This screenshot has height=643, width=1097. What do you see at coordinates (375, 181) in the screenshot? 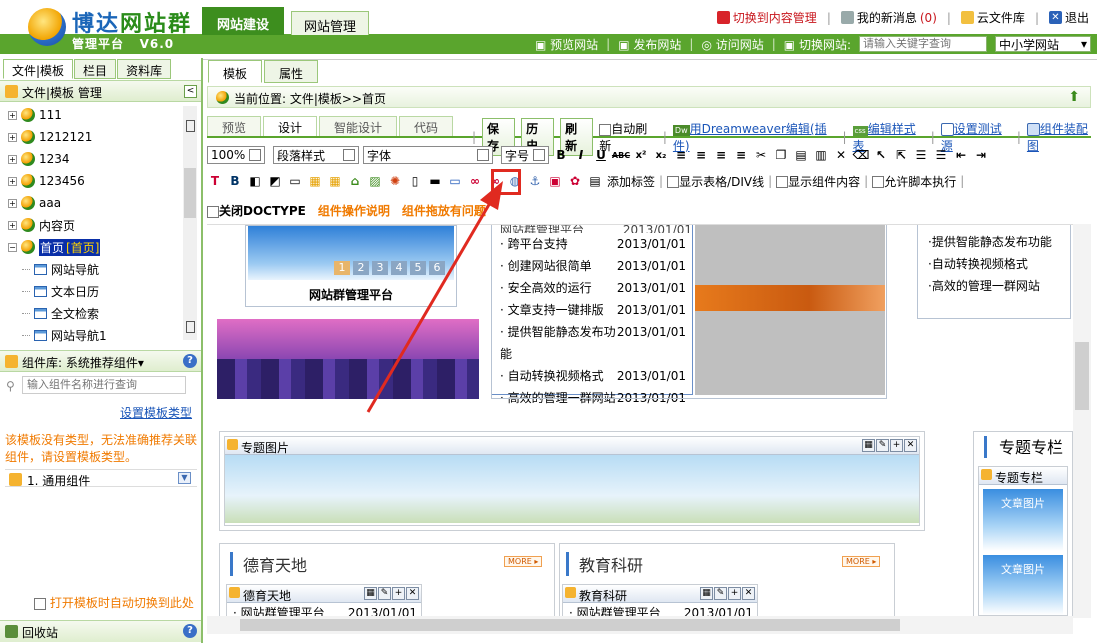
I see `image-icon: ▨` at bounding box center [375, 181].